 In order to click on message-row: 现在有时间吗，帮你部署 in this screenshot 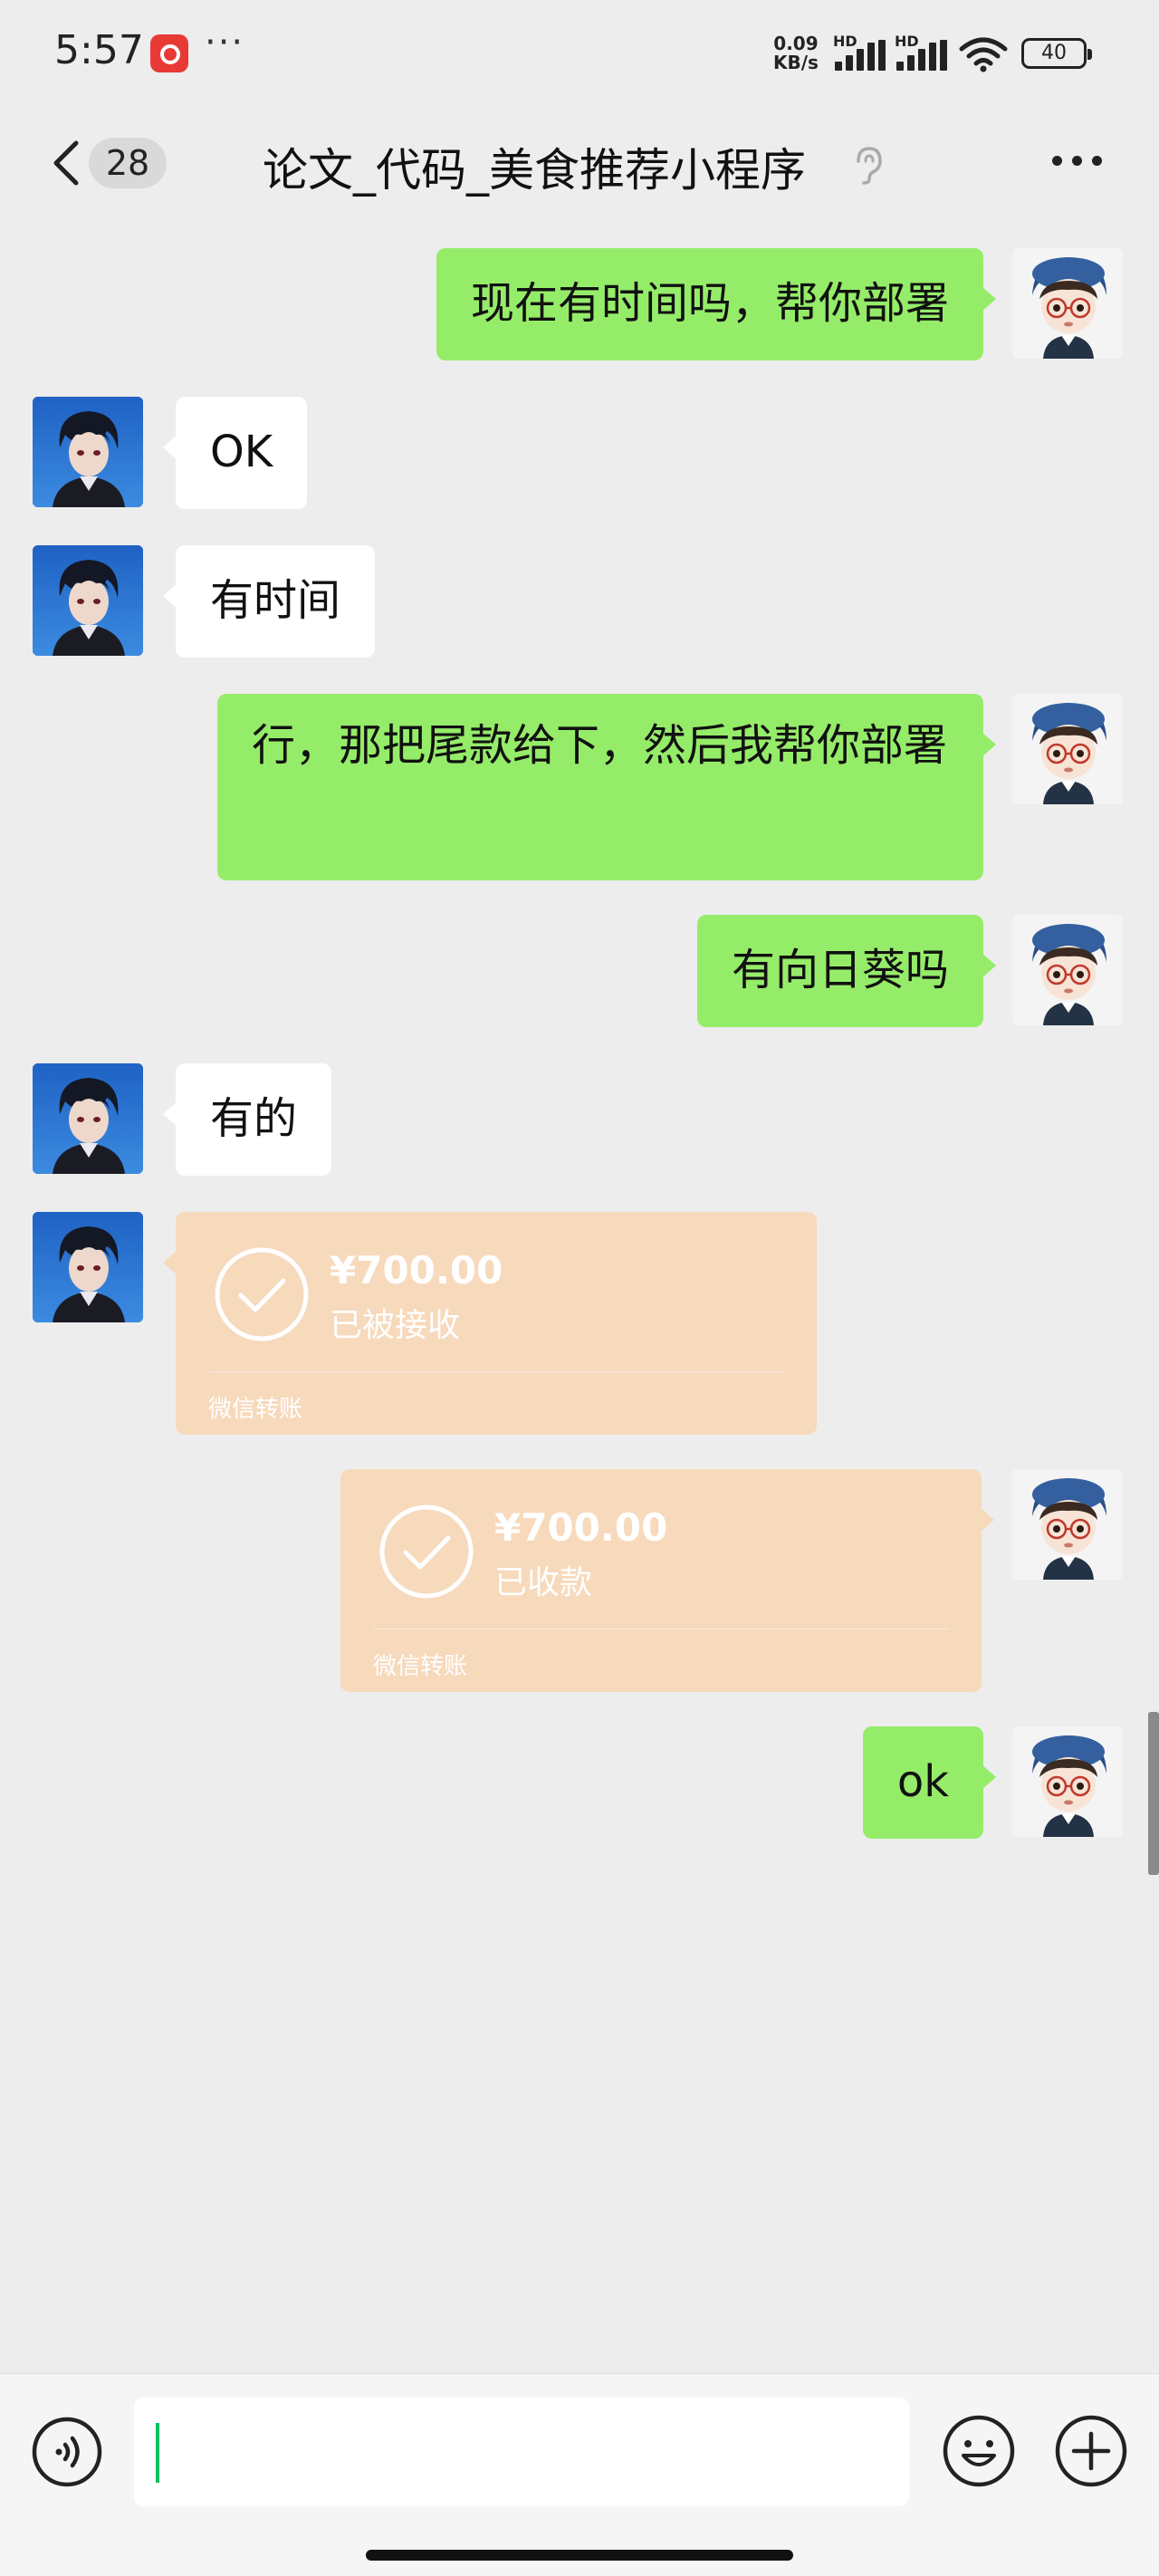, I will do `click(579, 305)`.